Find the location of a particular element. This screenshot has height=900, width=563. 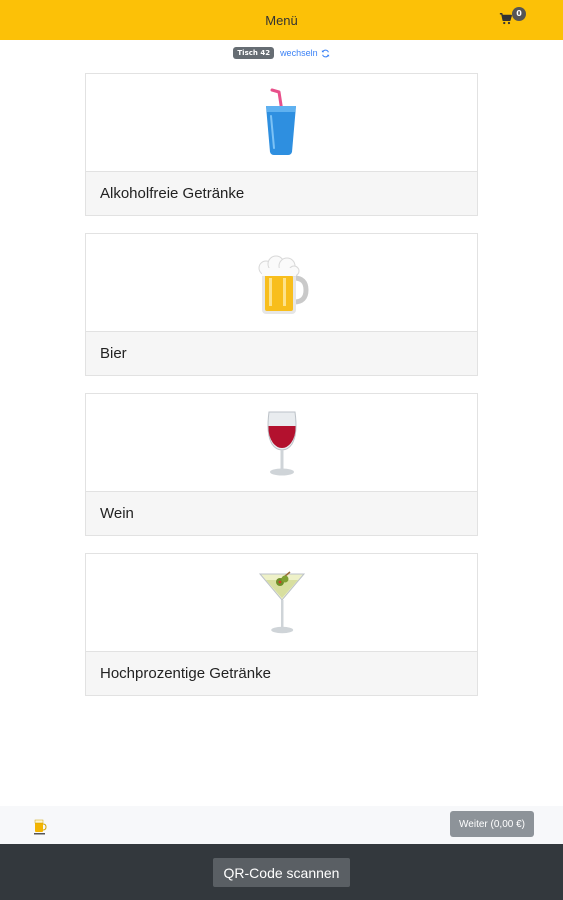

page-title: Menü is located at coordinates (281, 20).